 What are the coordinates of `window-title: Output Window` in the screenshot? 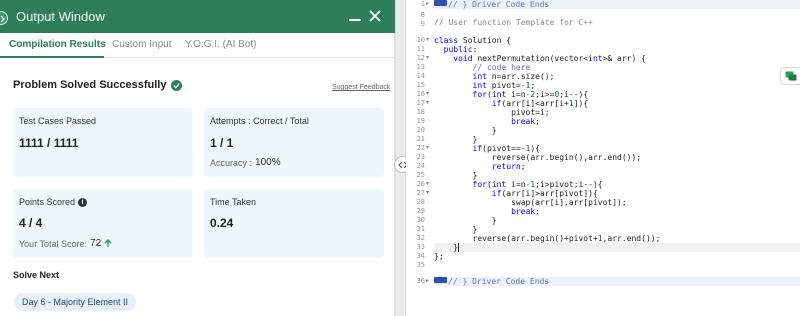 It's located at (60, 16).